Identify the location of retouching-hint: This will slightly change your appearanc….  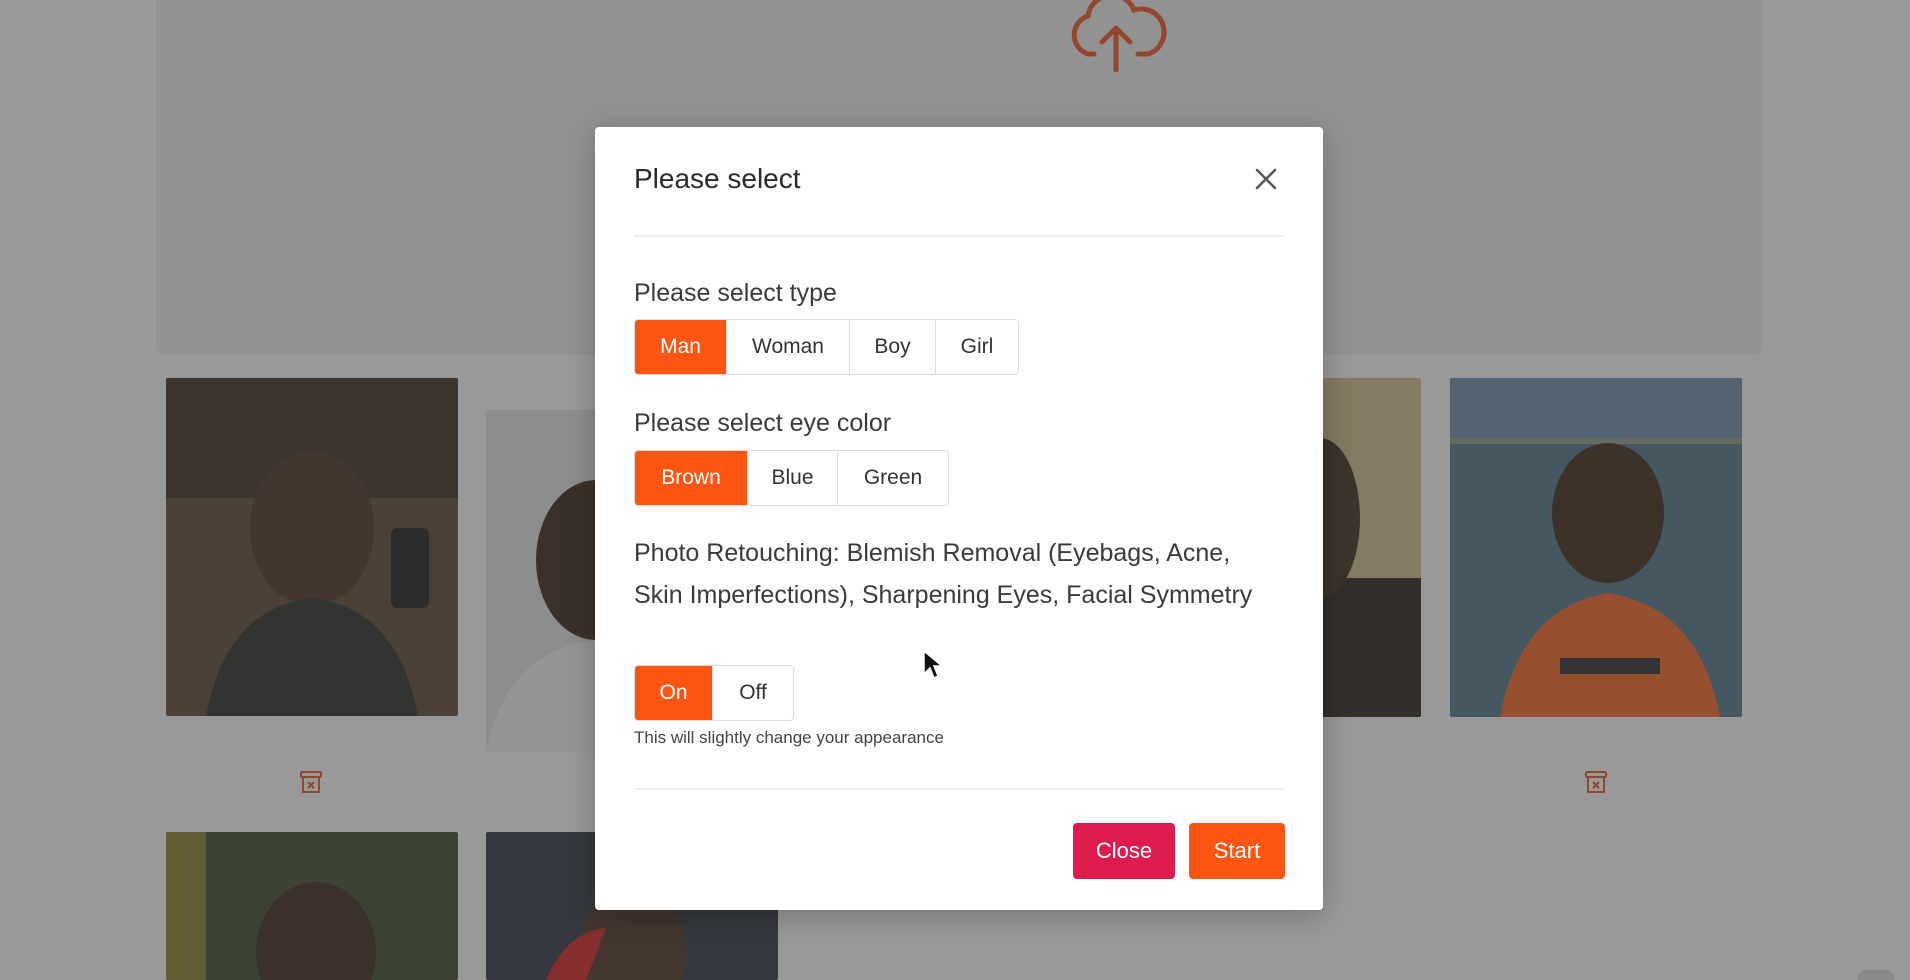
(789, 737).